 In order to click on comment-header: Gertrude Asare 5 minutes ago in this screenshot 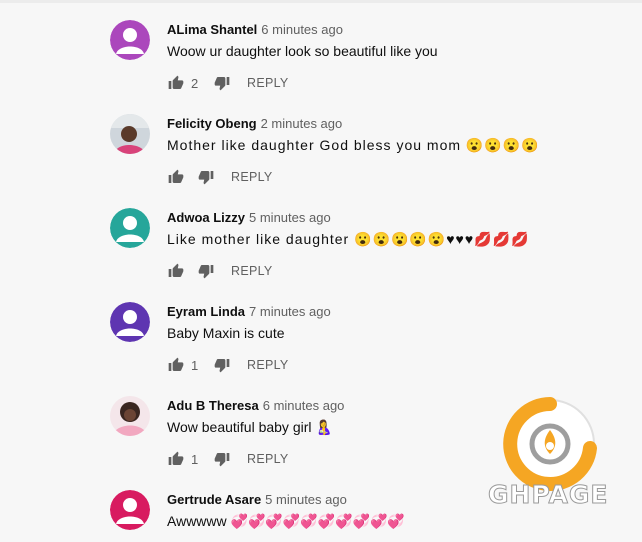, I will do `click(257, 499)`.